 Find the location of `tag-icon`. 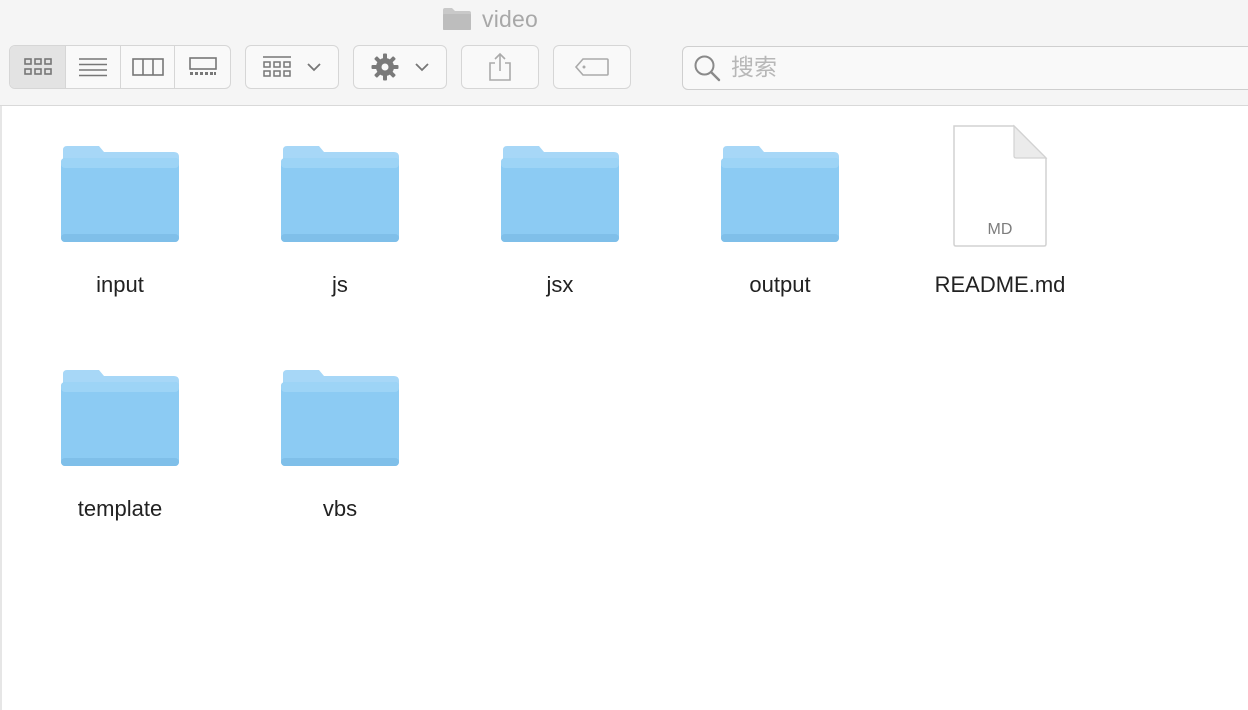

tag-icon is located at coordinates (591, 67).